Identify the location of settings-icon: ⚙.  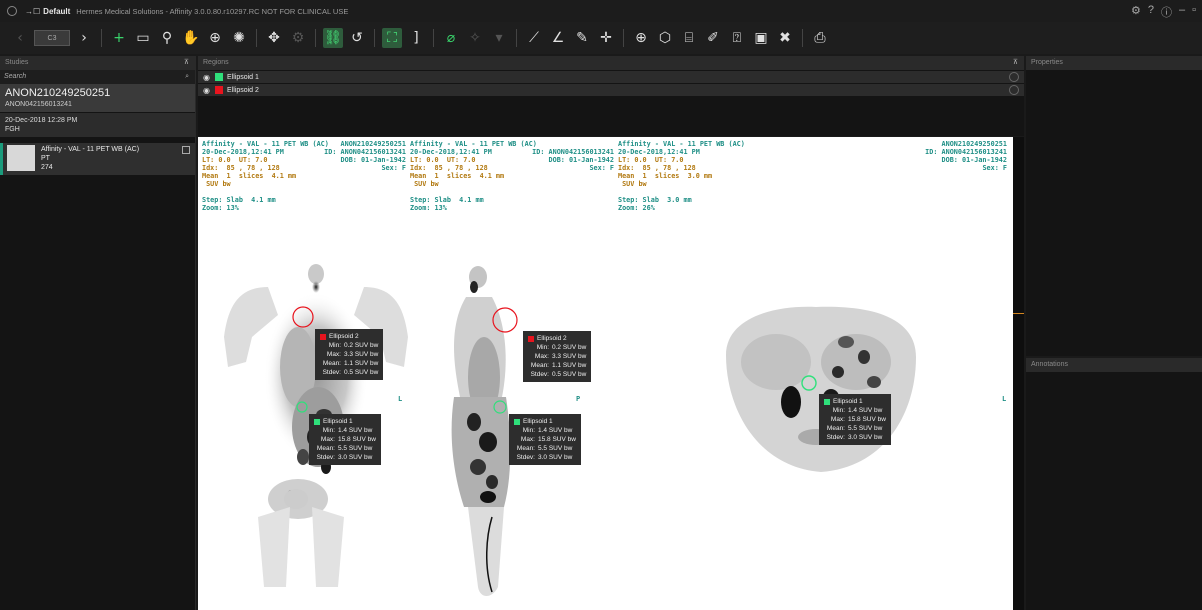
(1136, 12).